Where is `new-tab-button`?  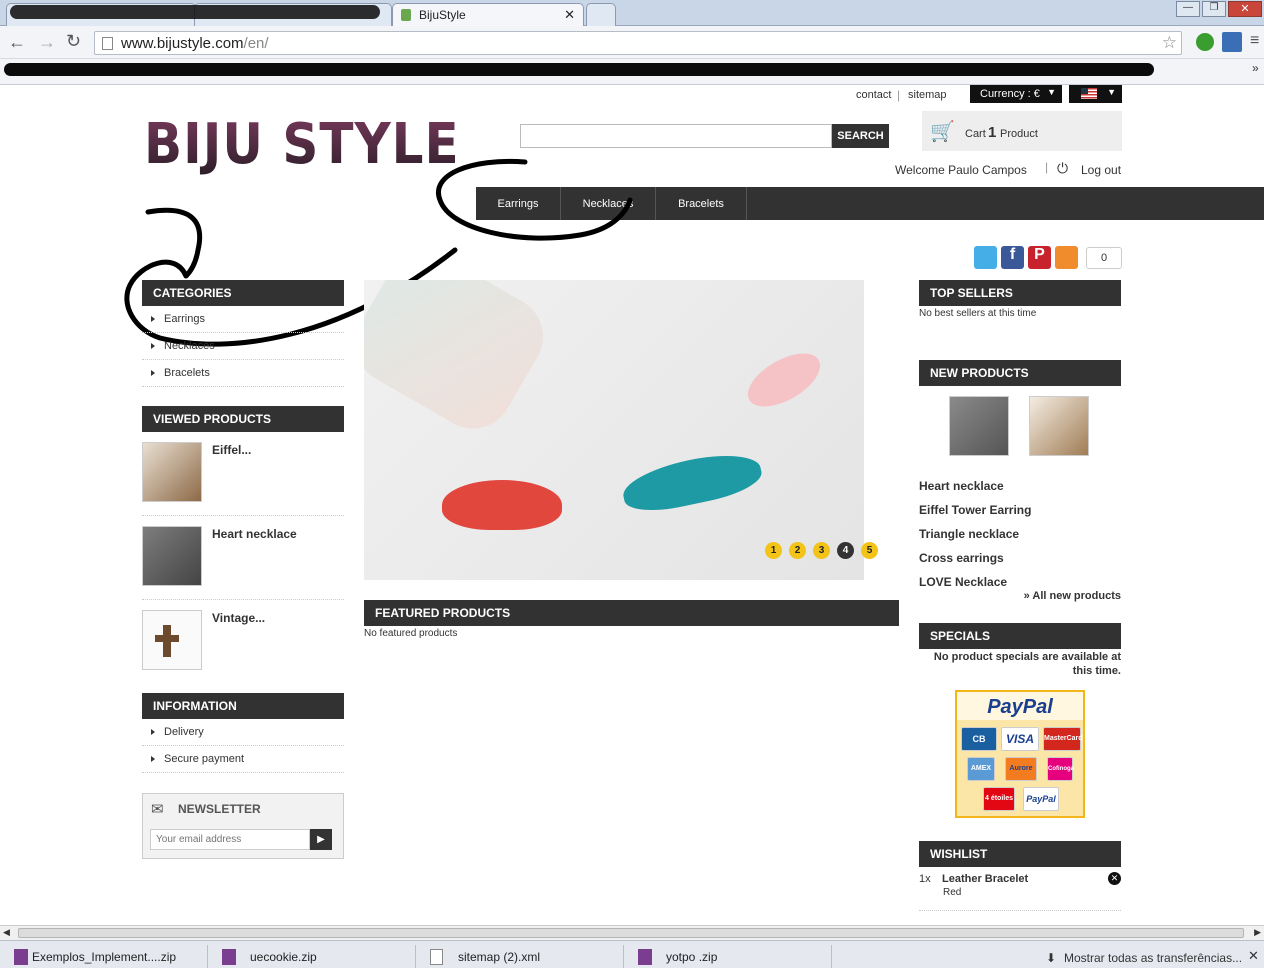 new-tab-button is located at coordinates (601, 14).